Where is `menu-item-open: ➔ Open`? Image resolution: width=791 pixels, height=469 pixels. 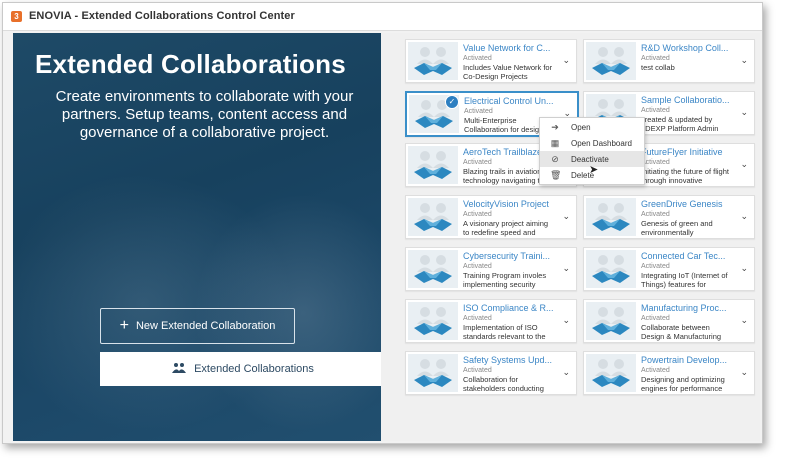 menu-item-open: ➔ Open is located at coordinates (592, 127).